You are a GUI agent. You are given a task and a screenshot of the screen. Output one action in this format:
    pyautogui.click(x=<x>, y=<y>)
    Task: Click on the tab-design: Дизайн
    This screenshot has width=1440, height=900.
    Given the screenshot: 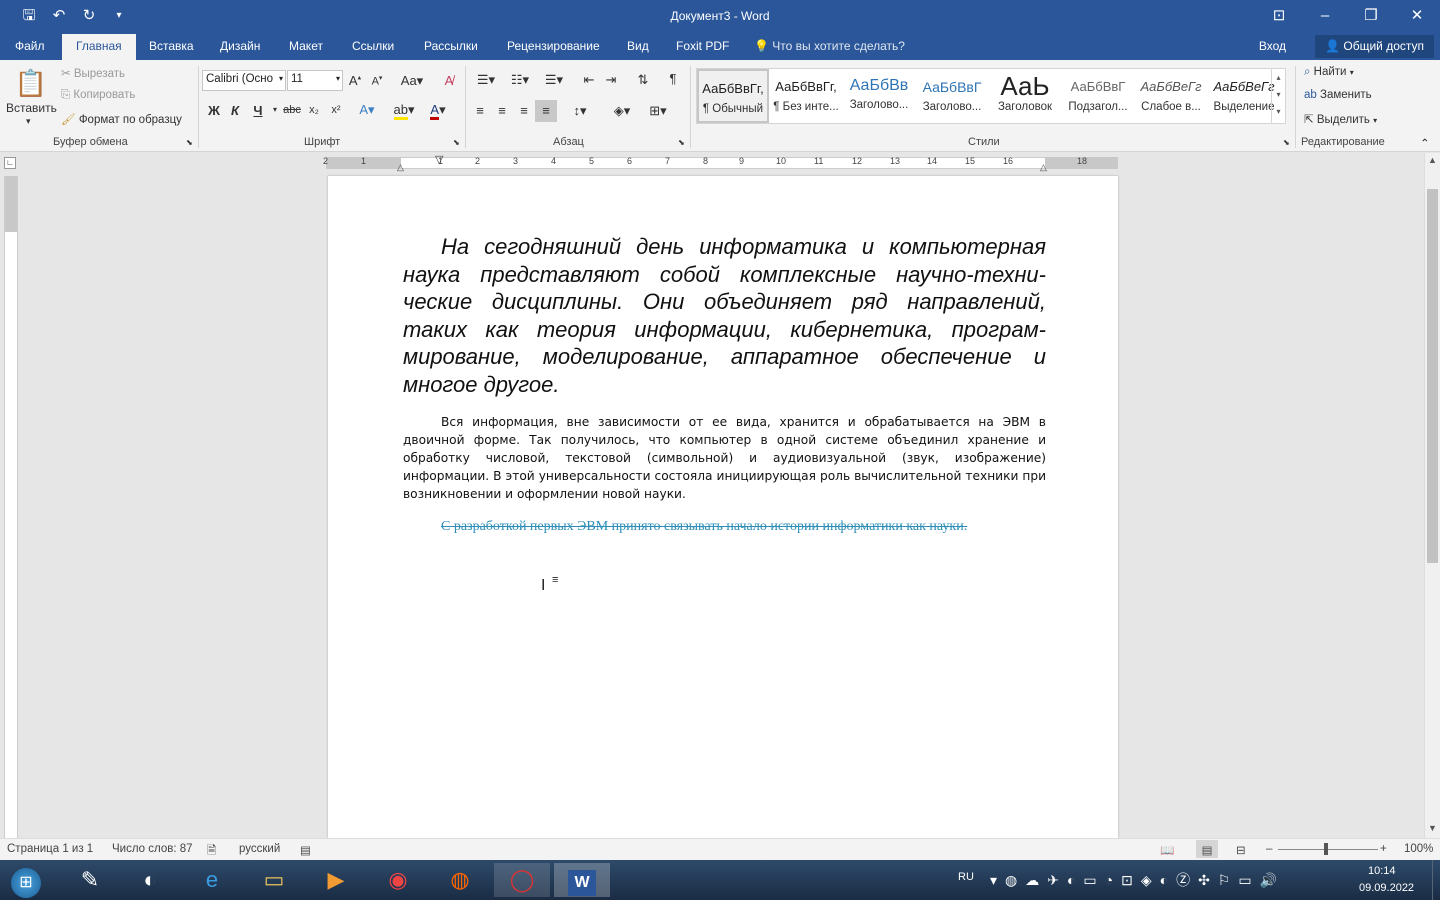 What is the action you would take?
    pyautogui.click(x=240, y=46)
    